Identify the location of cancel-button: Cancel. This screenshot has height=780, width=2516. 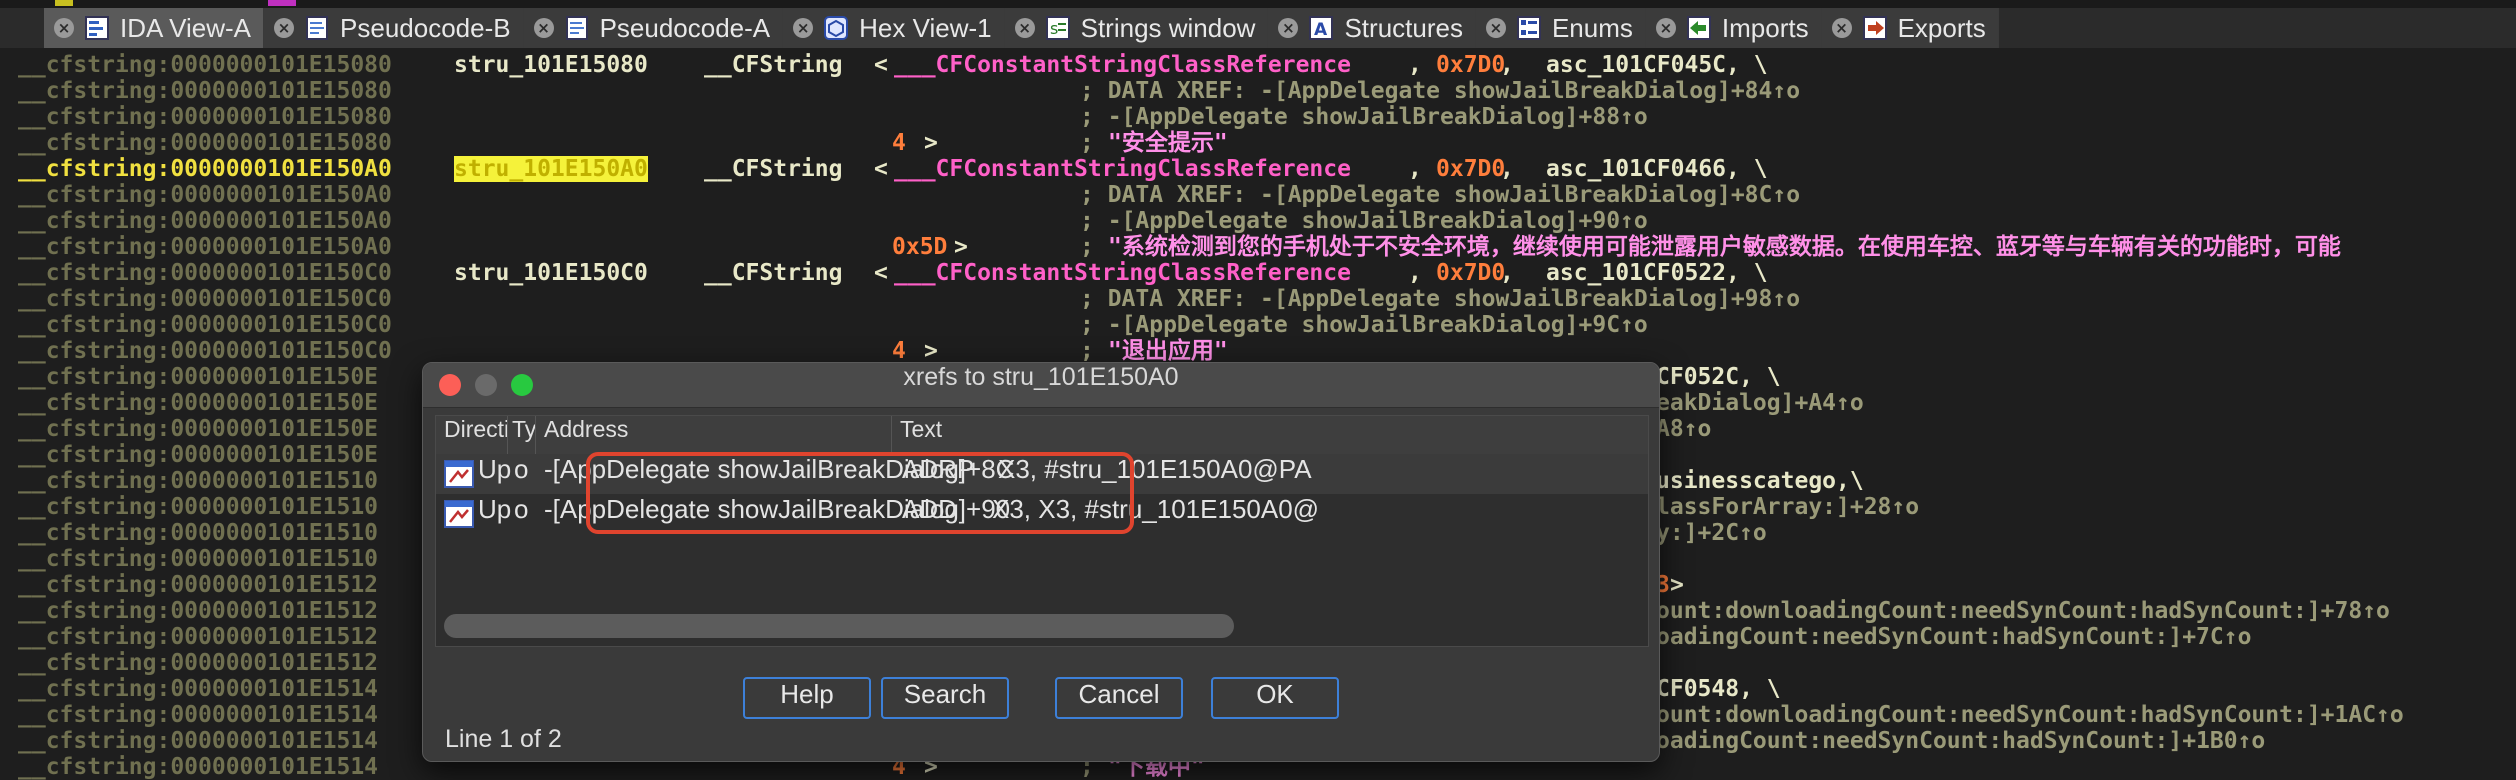
(1119, 698).